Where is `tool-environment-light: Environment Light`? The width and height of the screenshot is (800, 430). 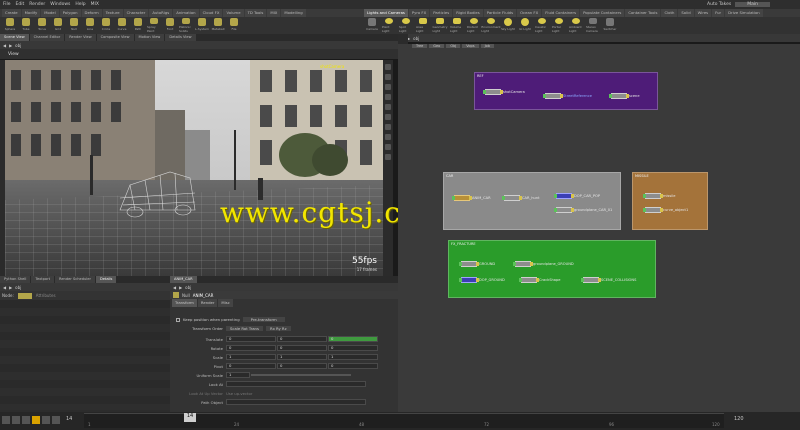
tool-environment-light: Environment Light is located at coordinates (491, 25).